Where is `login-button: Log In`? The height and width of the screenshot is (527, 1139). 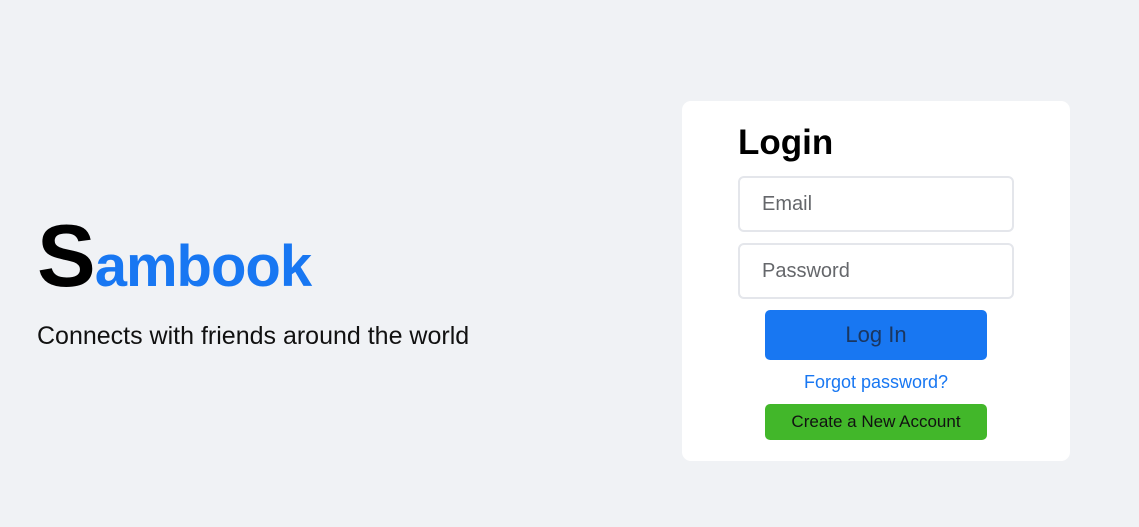 login-button: Log In is located at coordinates (876, 335).